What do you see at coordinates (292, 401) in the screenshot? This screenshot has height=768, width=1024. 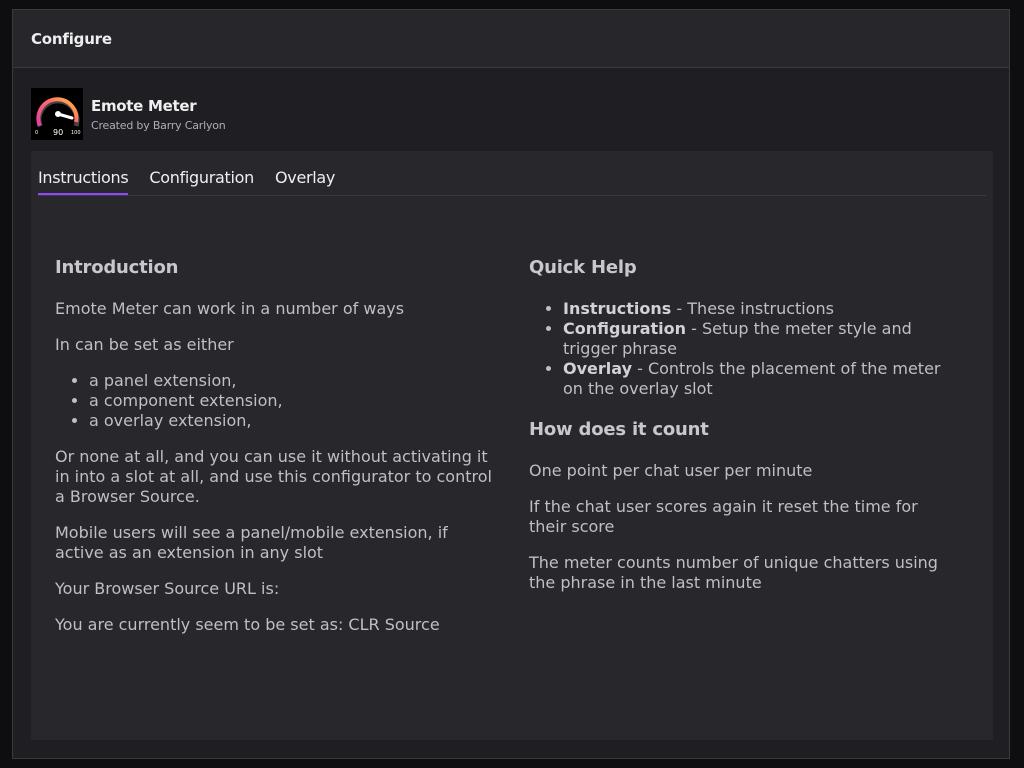 I see `list-item: a component extension,` at bounding box center [292, 401].